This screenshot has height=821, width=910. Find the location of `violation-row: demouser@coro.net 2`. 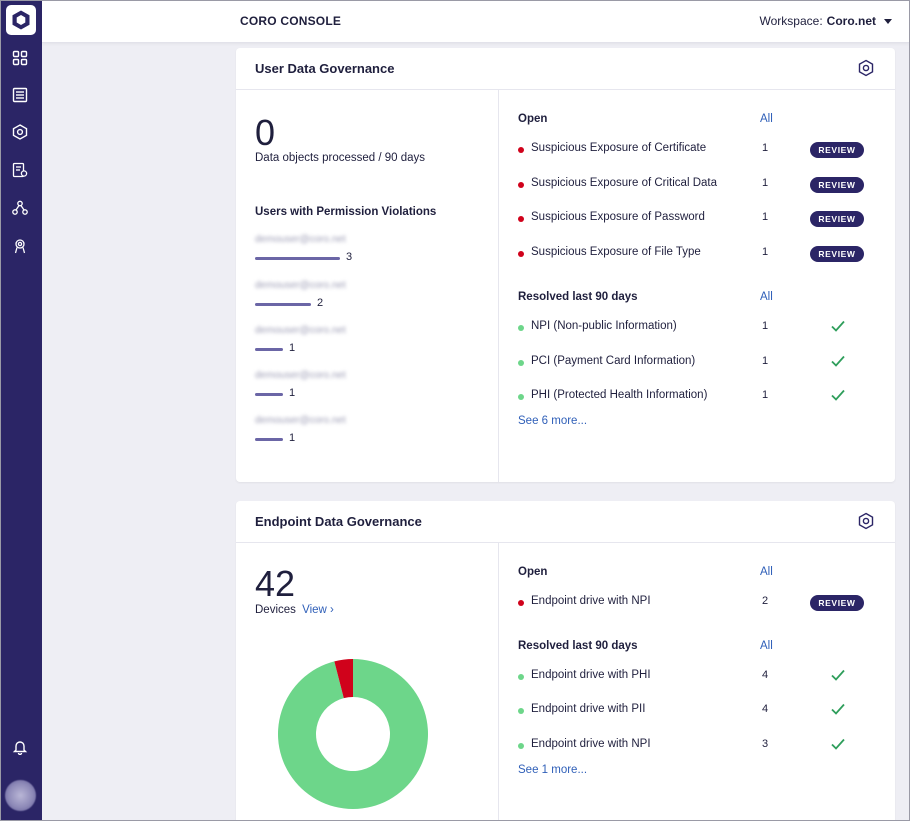

violation-row: demouser@coro.net 2 is located at coordinates (365, 300).